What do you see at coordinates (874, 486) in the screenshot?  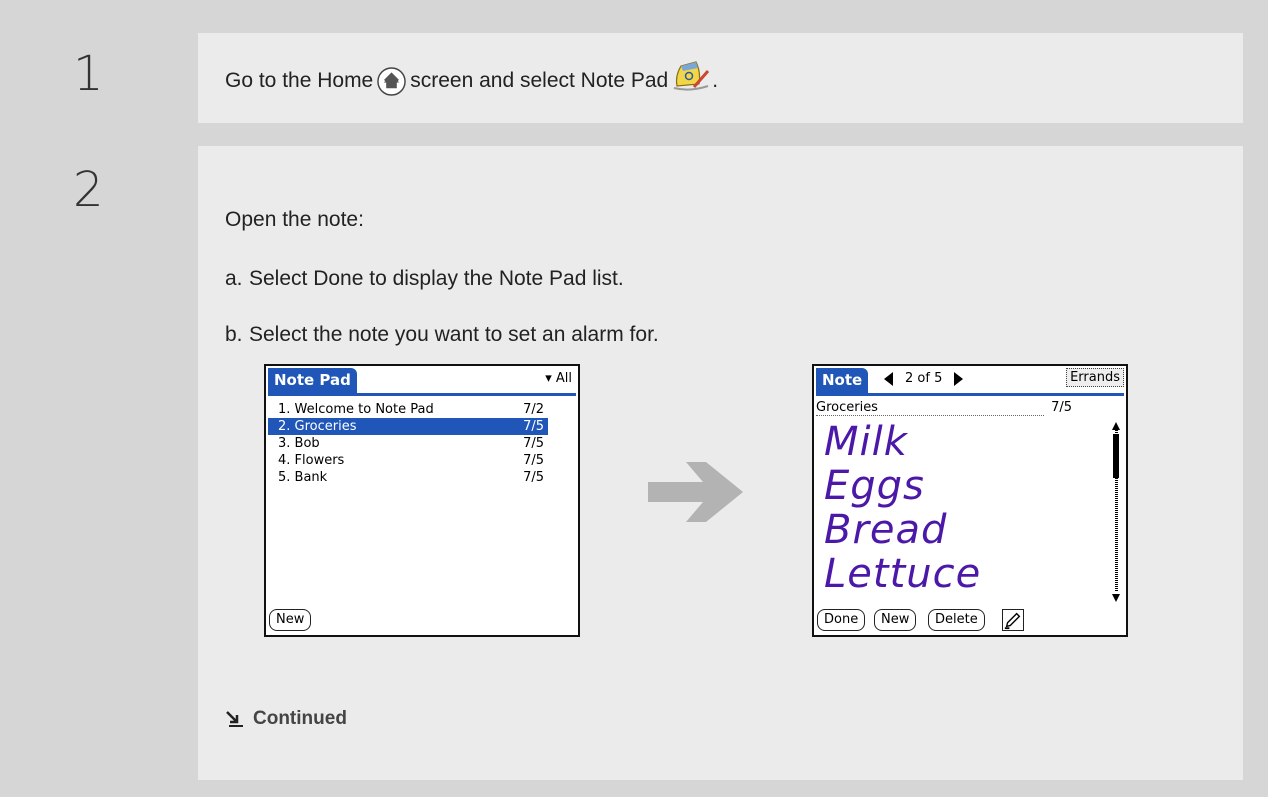 I see `handwriting-line: Eggs` at bounding box center [874, 486].